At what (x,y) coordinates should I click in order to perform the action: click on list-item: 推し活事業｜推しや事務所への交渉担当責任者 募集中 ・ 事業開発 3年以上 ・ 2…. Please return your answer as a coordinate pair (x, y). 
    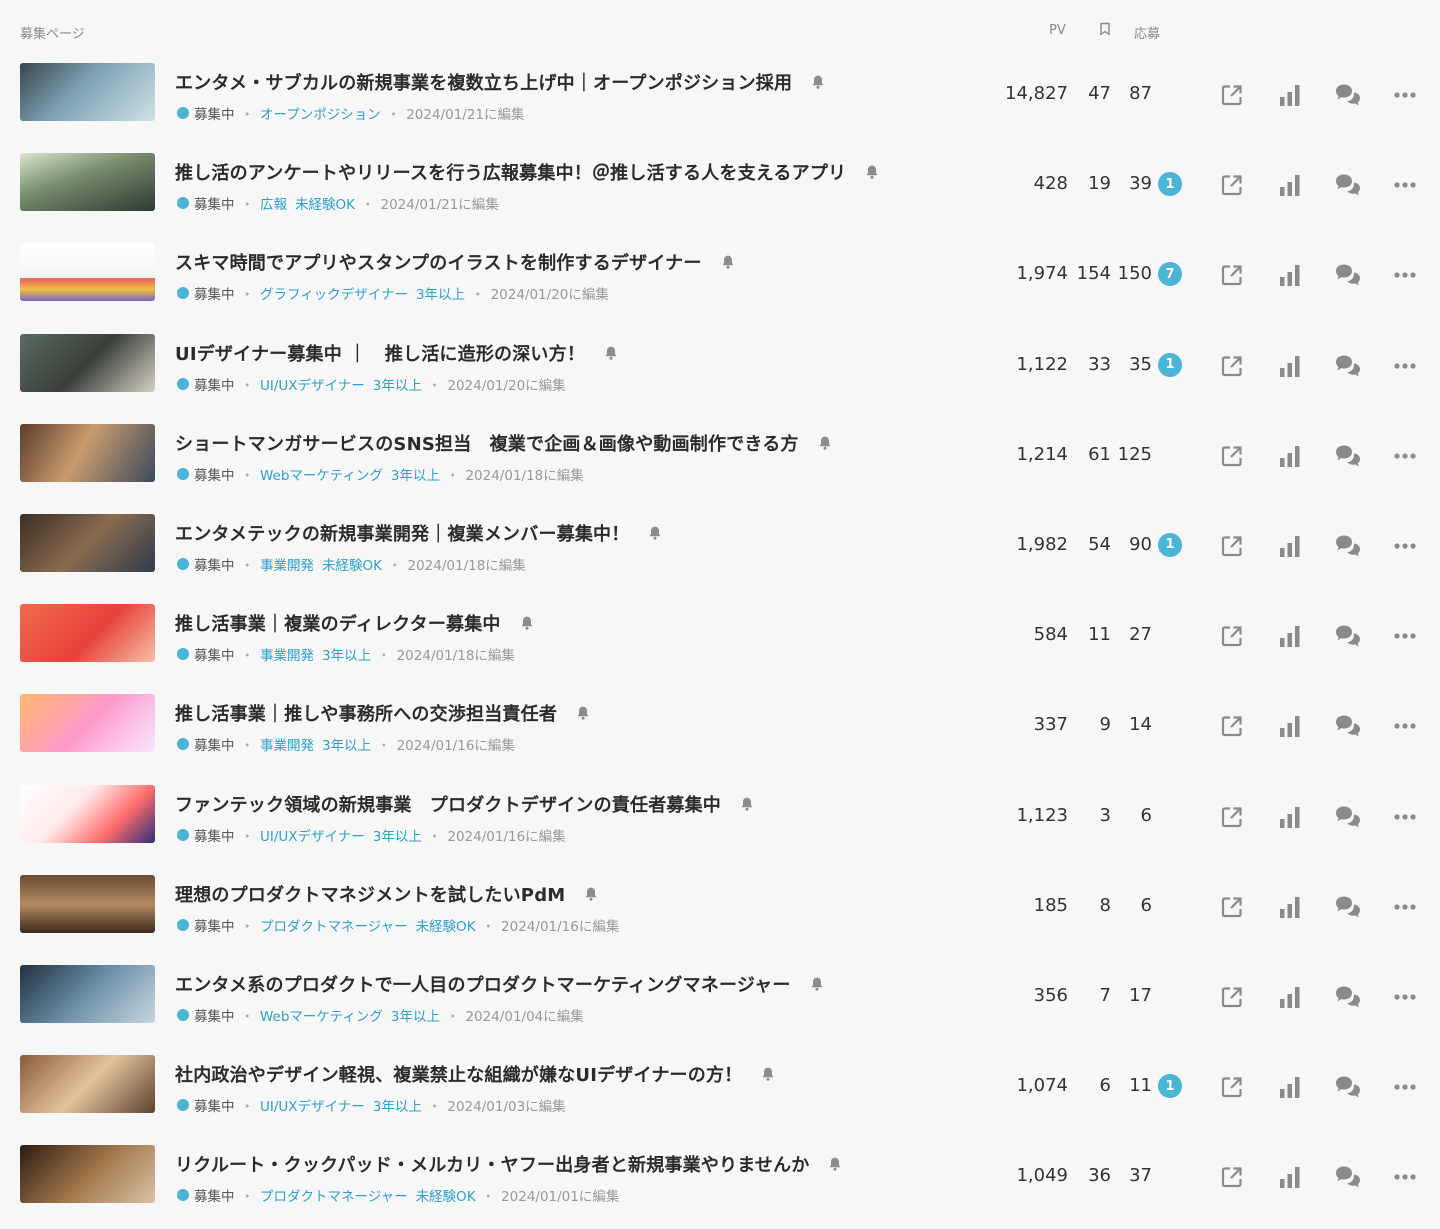
    Looking at the image, I should click on (720, 725).